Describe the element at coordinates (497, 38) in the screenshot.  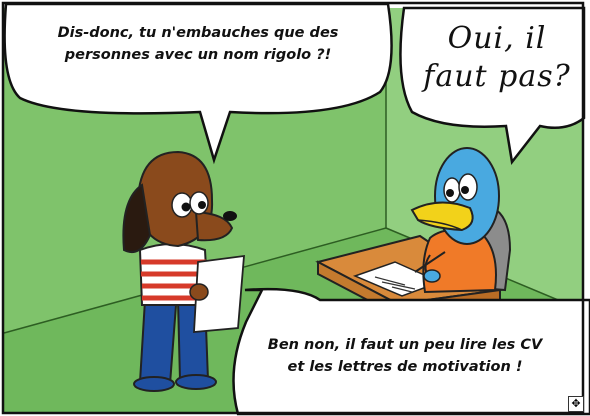
I see `dialogue-top-right-line1: Oui, il` at that location.